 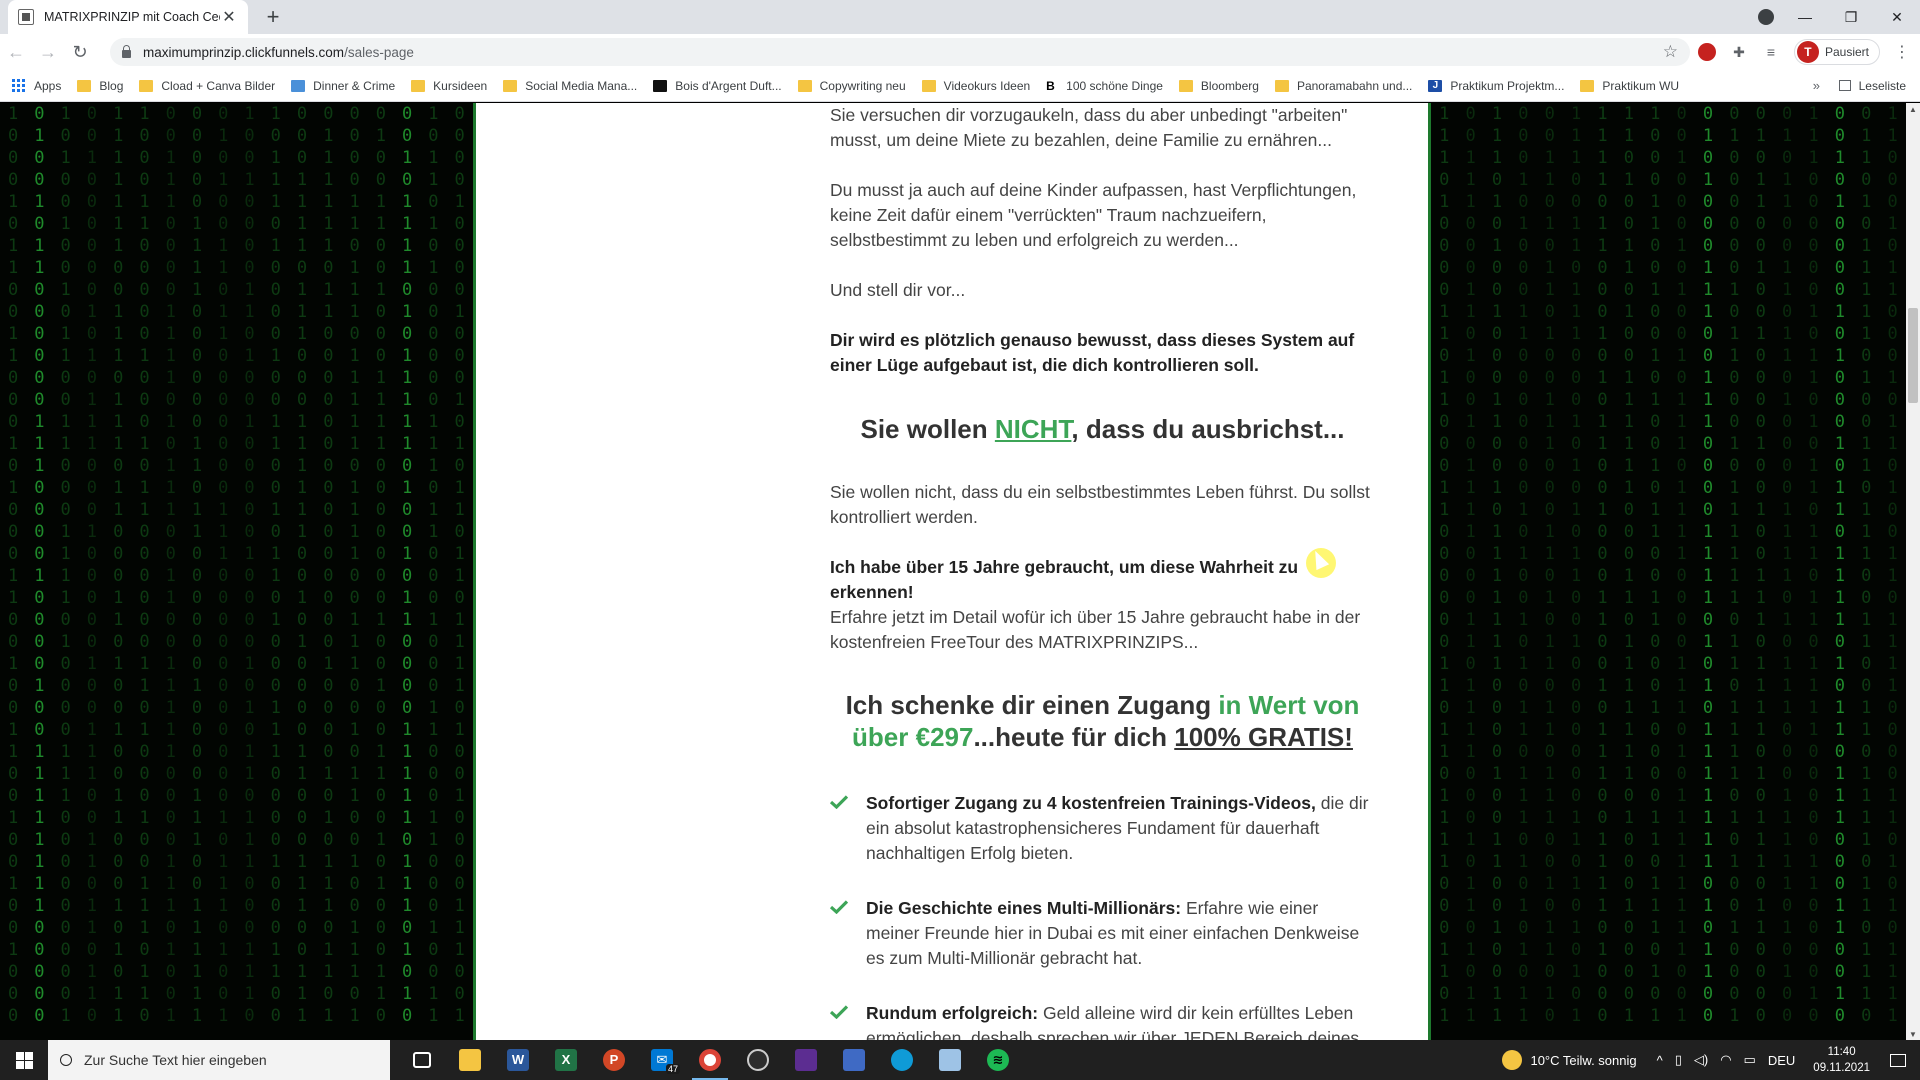 What do you see at coordinates (470, 1060) in the screenshot?
I see `file-explorer-icon` at bounding box center [470, 1060].